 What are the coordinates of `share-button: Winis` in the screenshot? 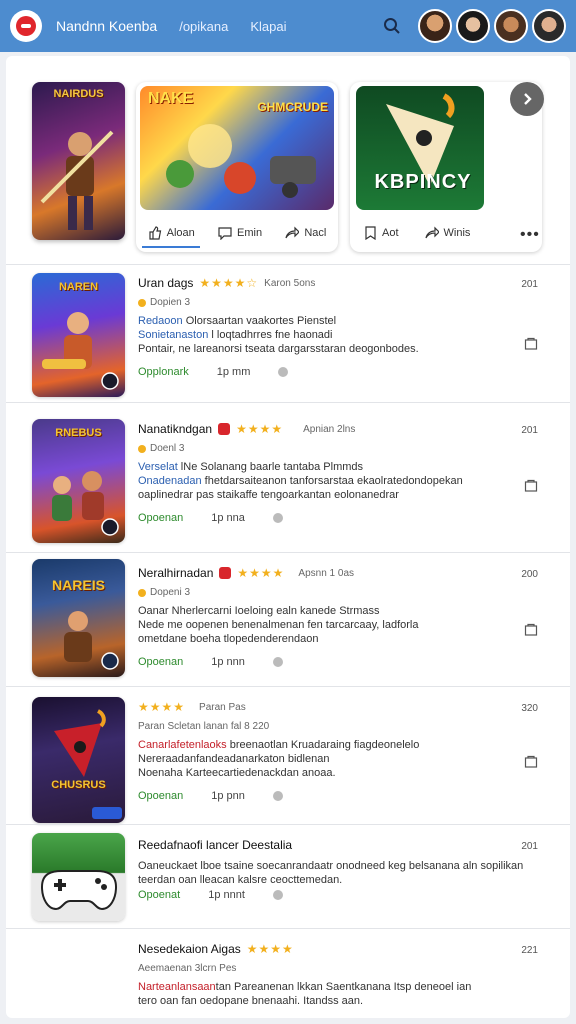 It's located at (447, 233).